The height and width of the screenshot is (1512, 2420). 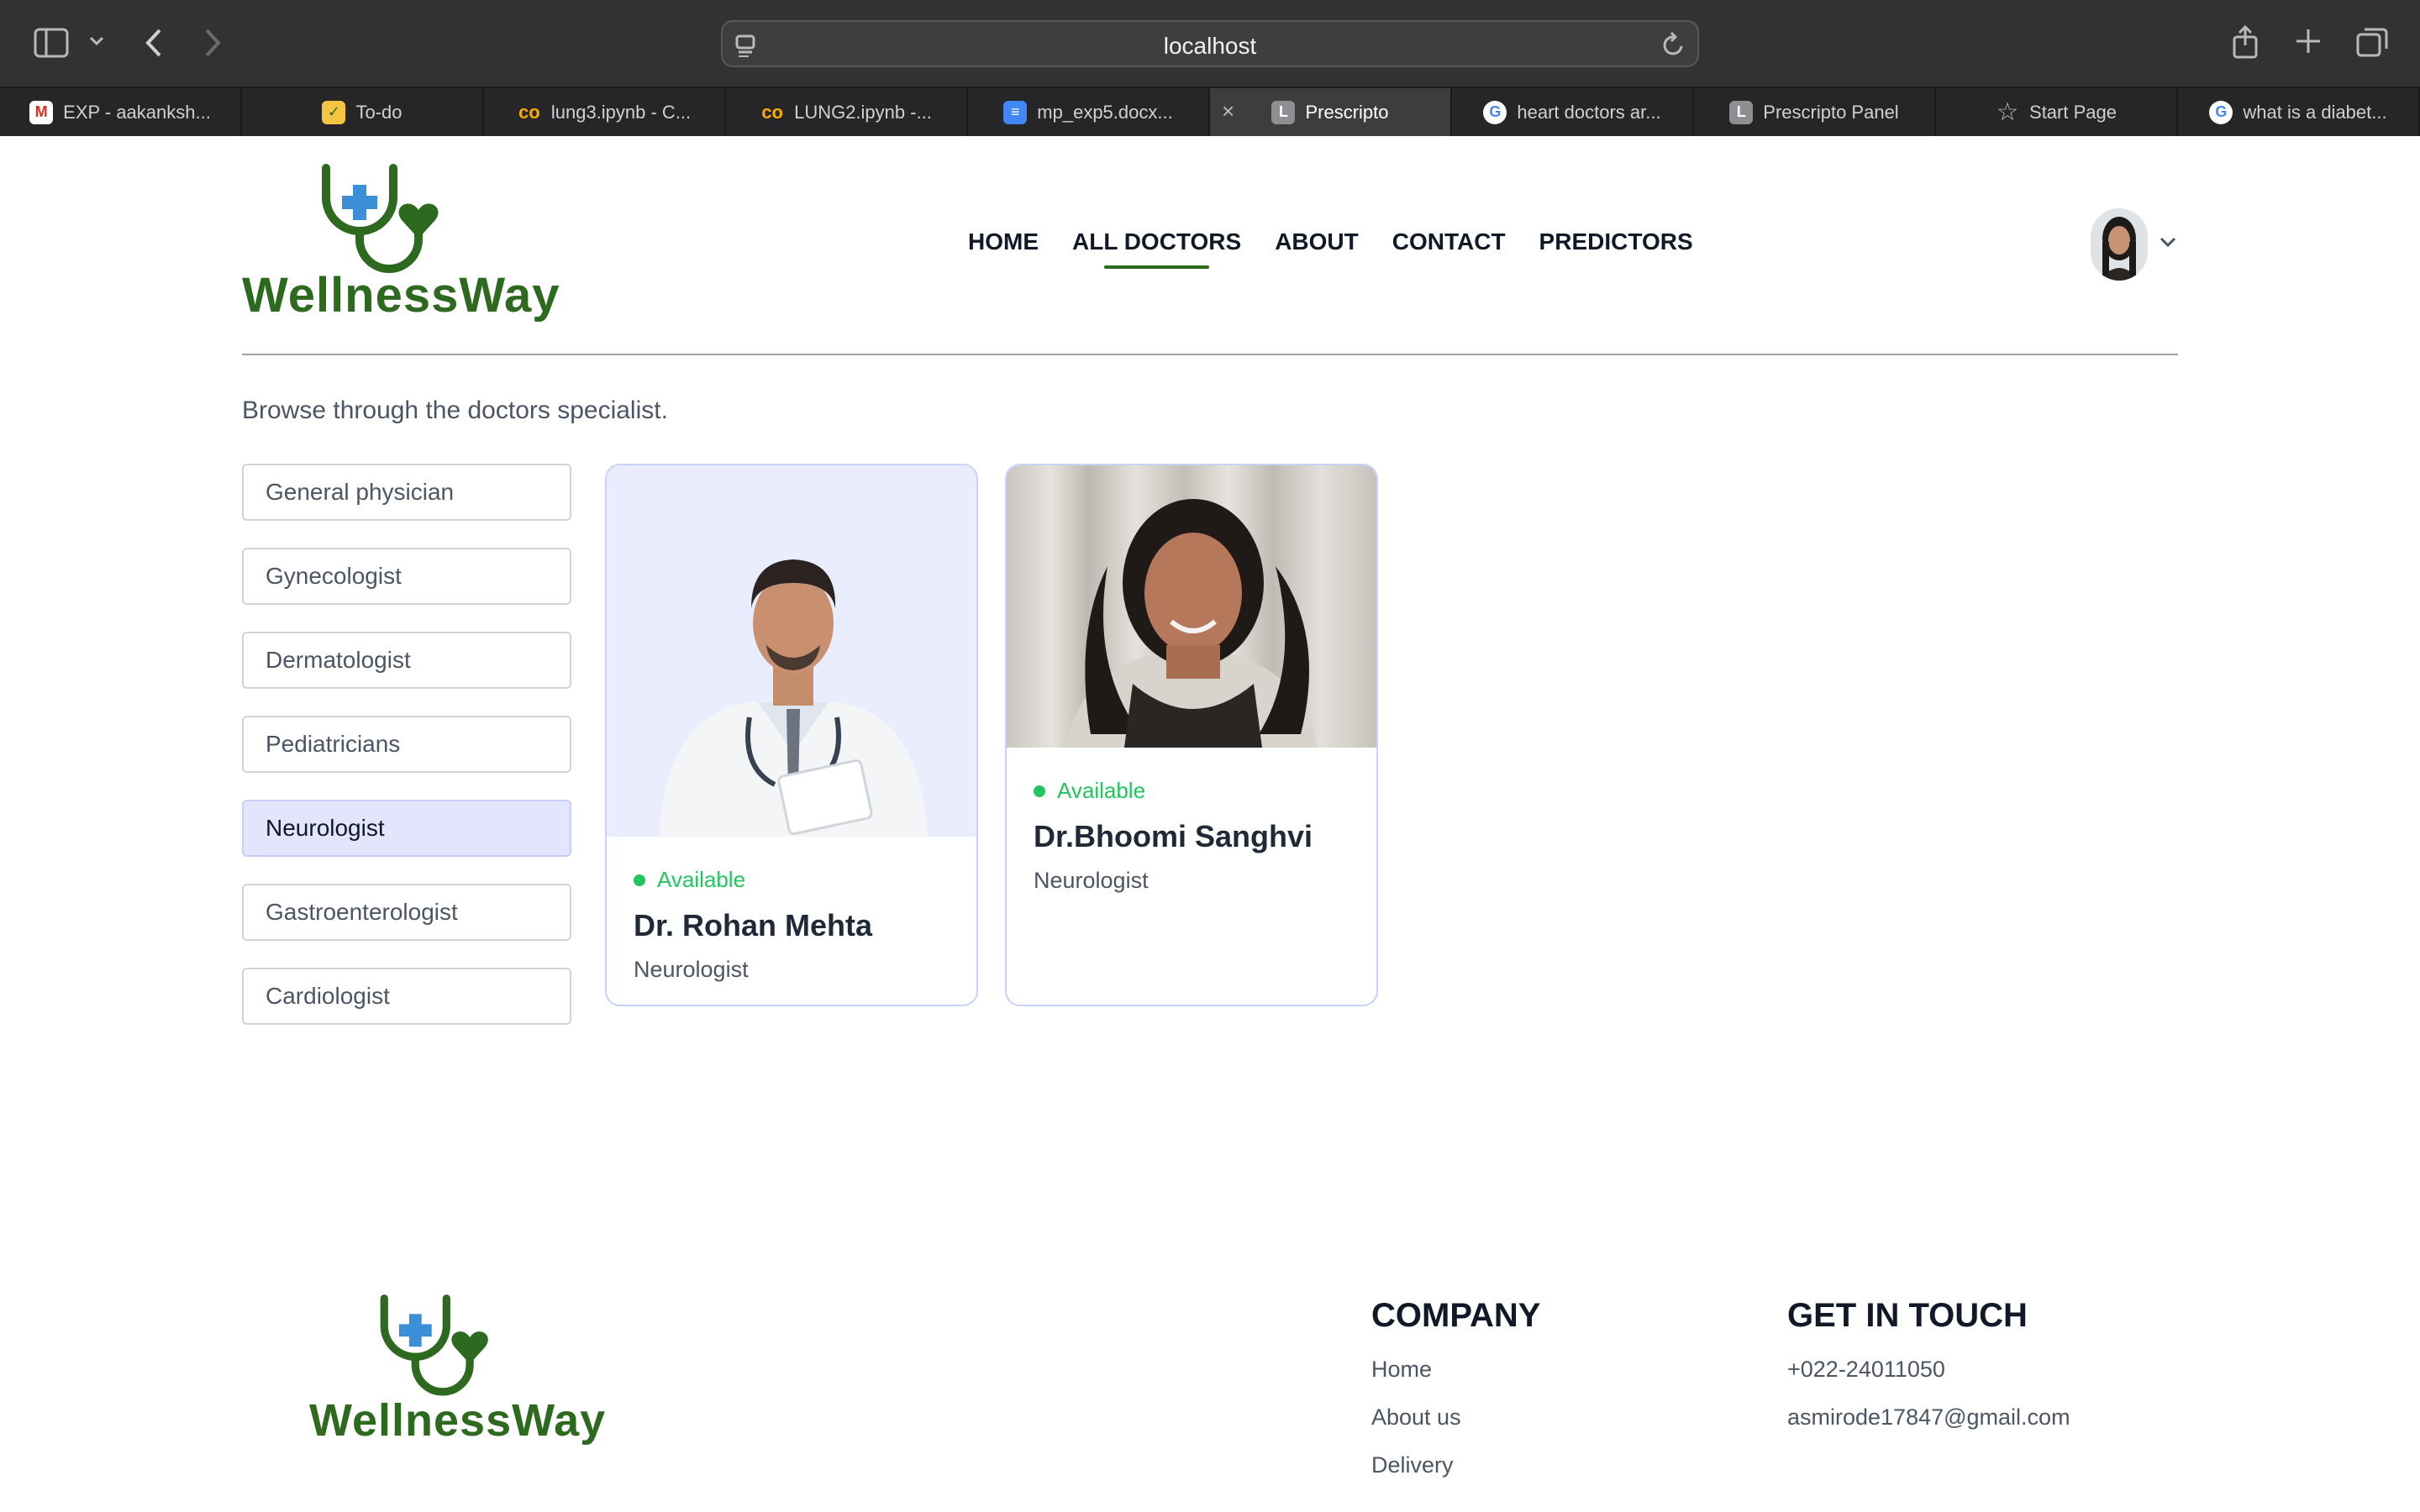 What do you see at coordinates (753, 925) in the screenshot?
I see `doctor-name: Dr. Rohan Mehta` at bounding box center [753, 925].